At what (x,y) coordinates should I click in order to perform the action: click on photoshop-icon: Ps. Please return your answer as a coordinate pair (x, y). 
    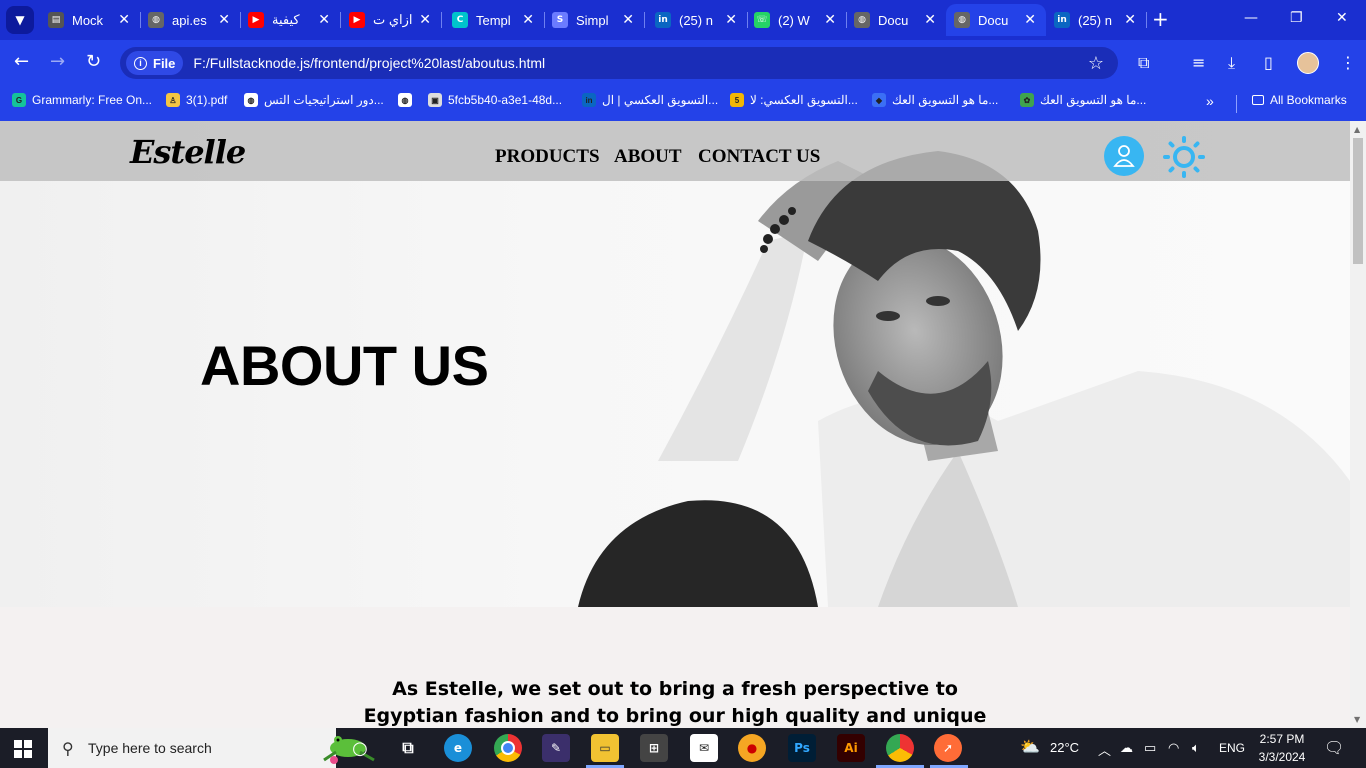
    Looking at the image, I should click on (802, 748).